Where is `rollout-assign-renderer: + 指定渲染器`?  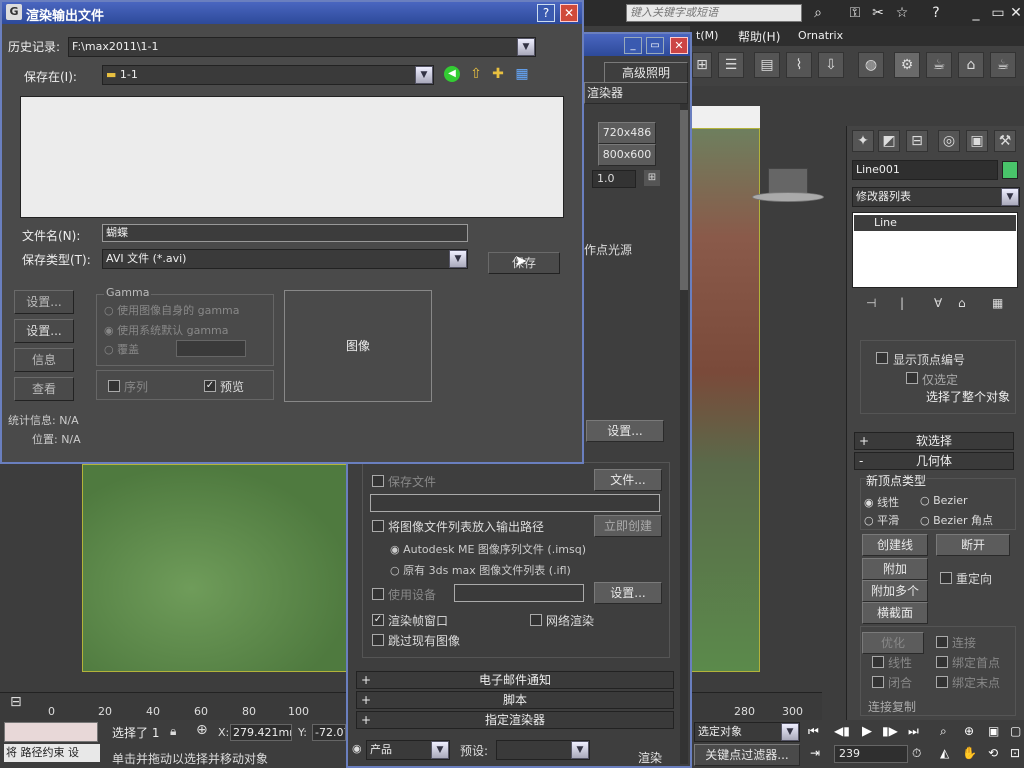 rollout-assign-renderer: + 指定渲染器 is located at coordinates (515, 720).